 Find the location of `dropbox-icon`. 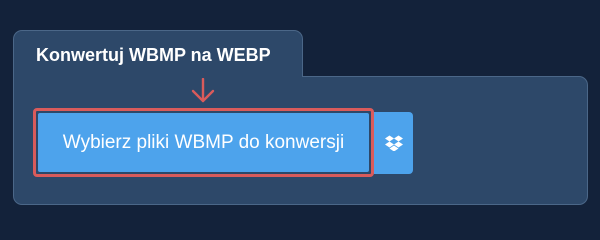

dropbox-icon is located at coordinates (393, 143).